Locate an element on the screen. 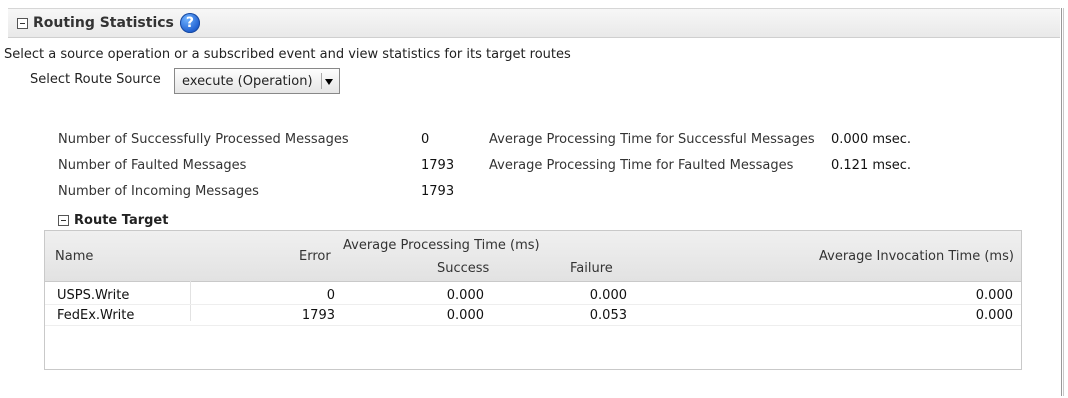 Image resolution: width=1068 pixels, height=398 pixels. col-avg-processing-header: Average Processing Time (ms) is located at coordinates (441, 245).